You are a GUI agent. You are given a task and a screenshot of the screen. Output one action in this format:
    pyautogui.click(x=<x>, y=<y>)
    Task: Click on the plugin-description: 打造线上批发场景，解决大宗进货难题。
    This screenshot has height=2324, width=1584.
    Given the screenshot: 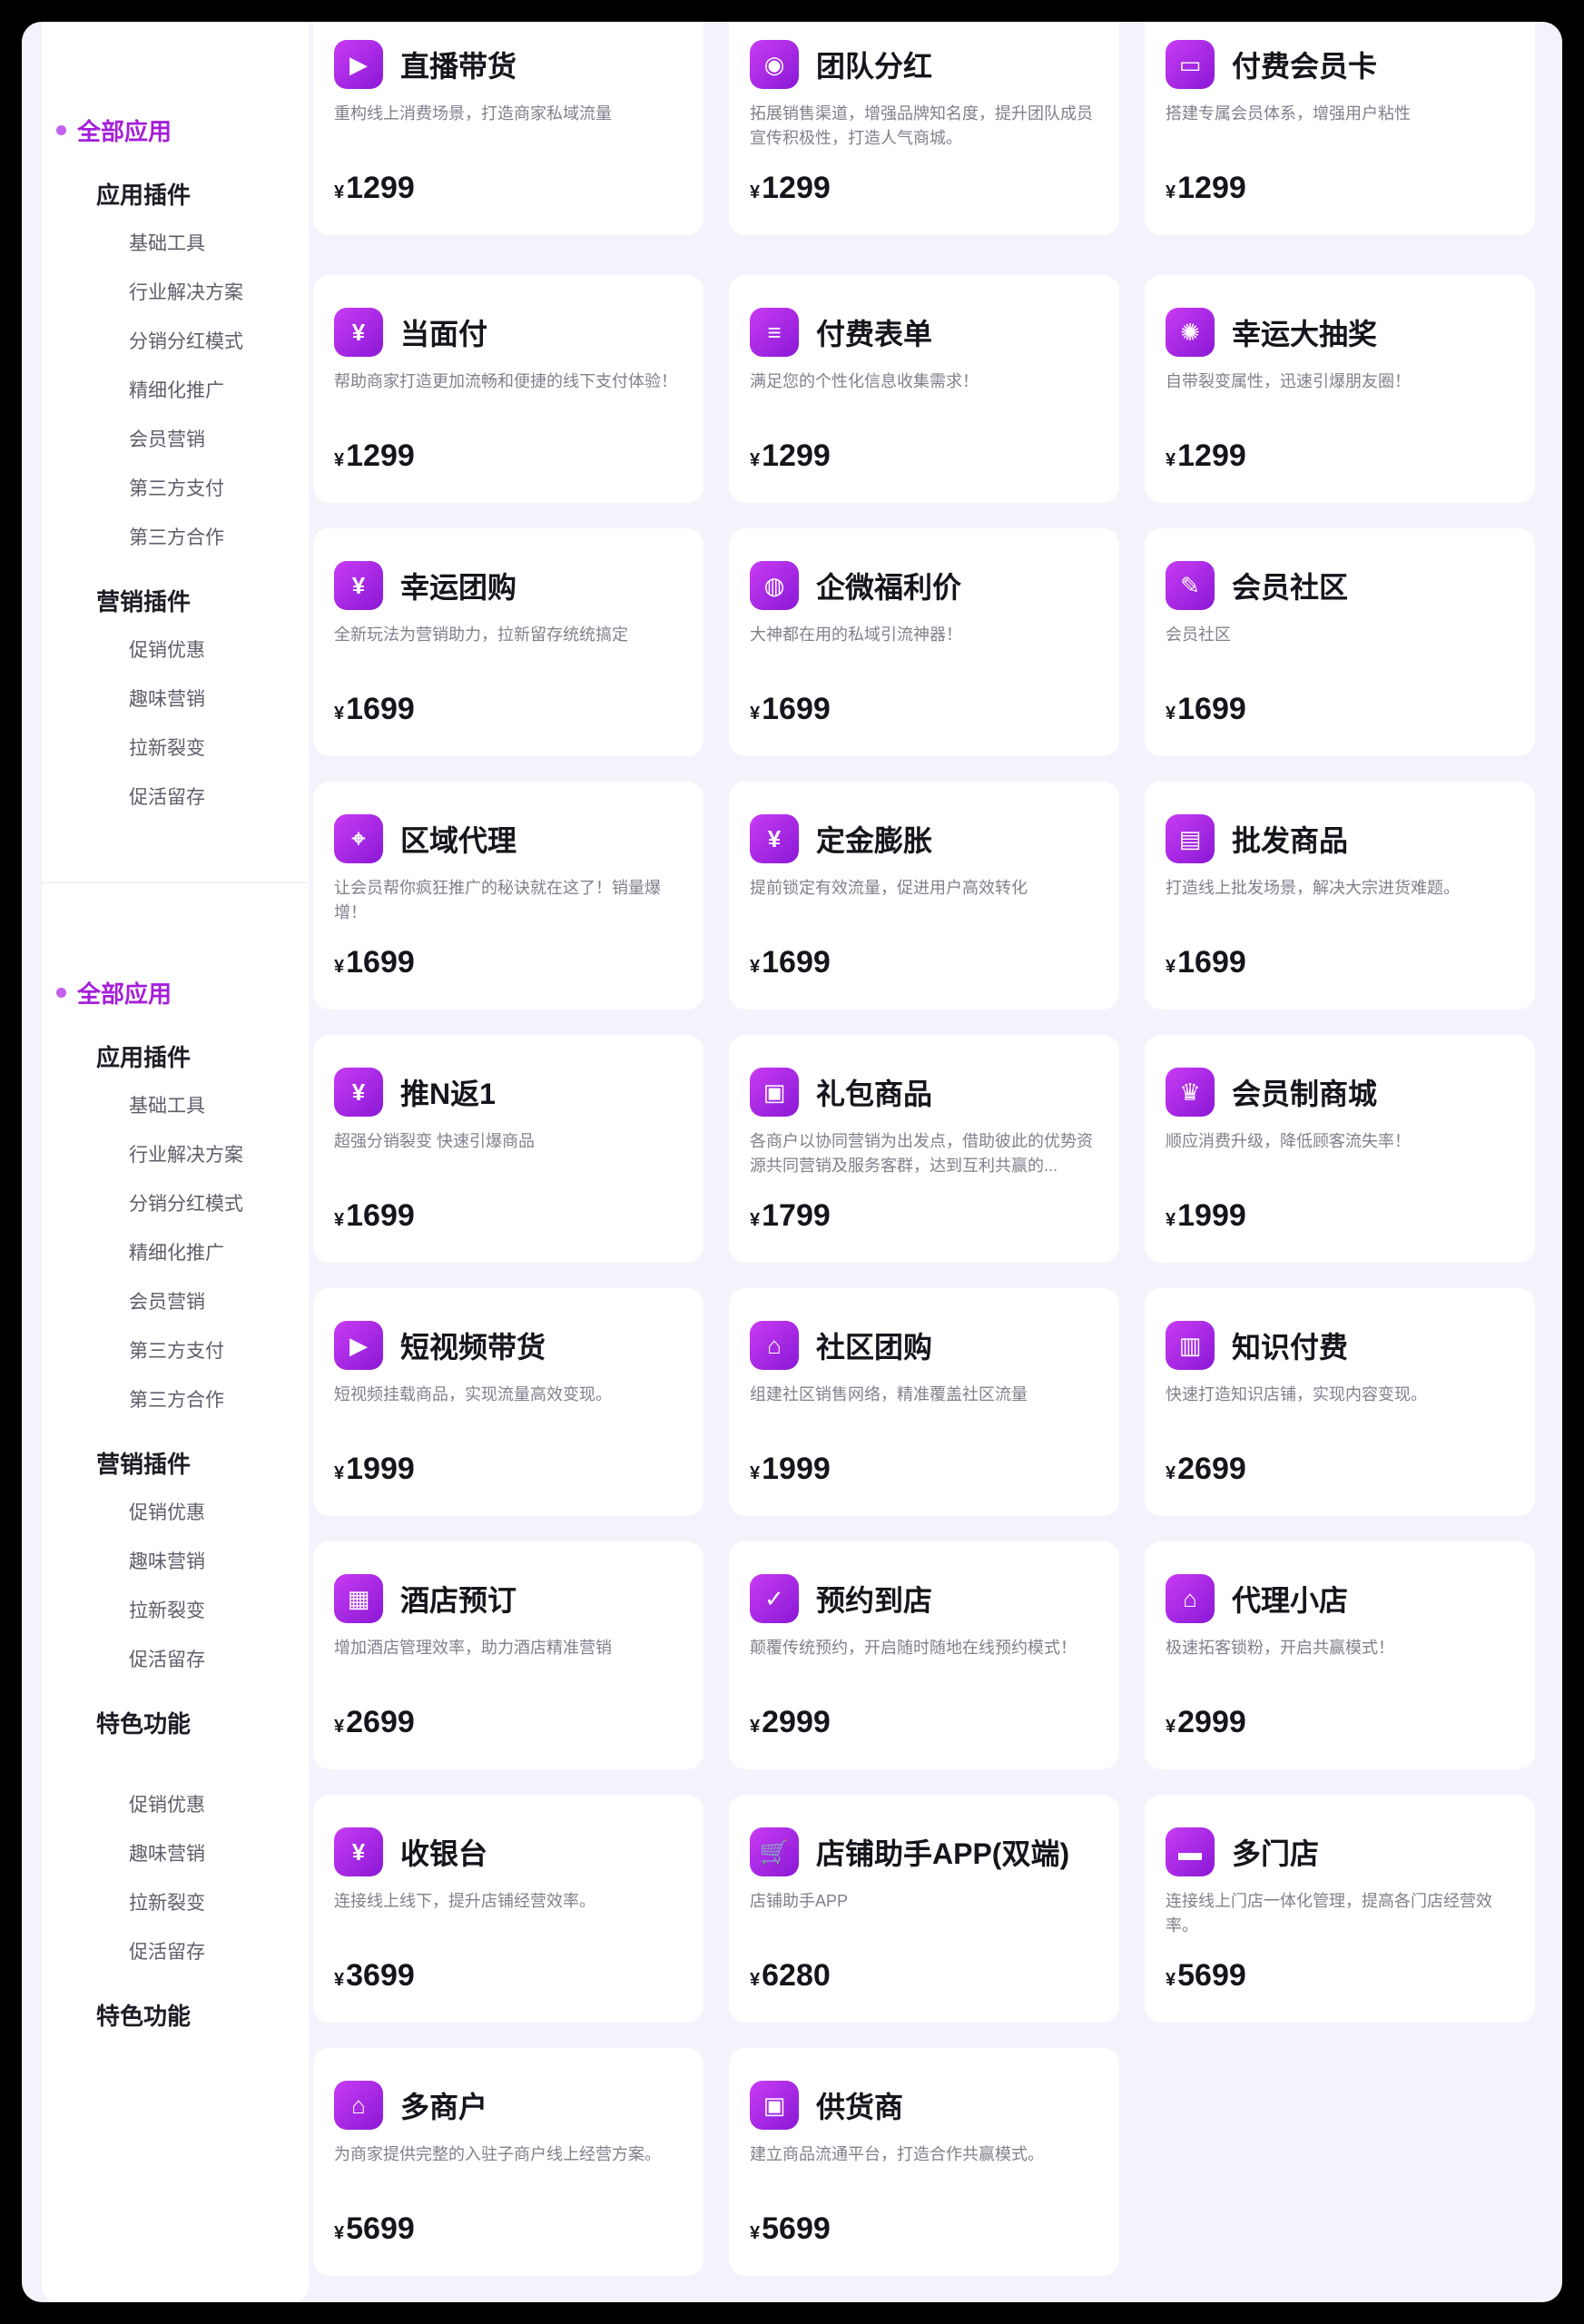 What is the action you would take?
    pyautogui.click(x=1313, y=888)
    